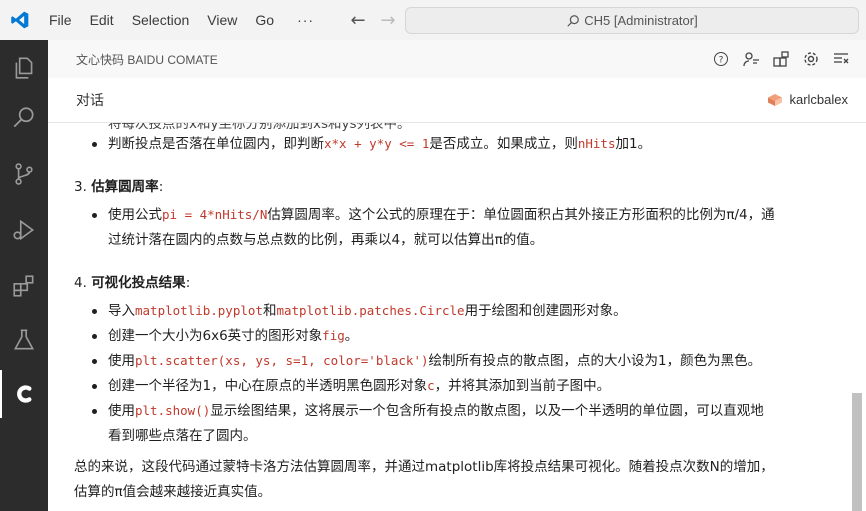  I want to click on summary-line-2: 估算的π值会越来越接近真实值。, so click(173, 492).